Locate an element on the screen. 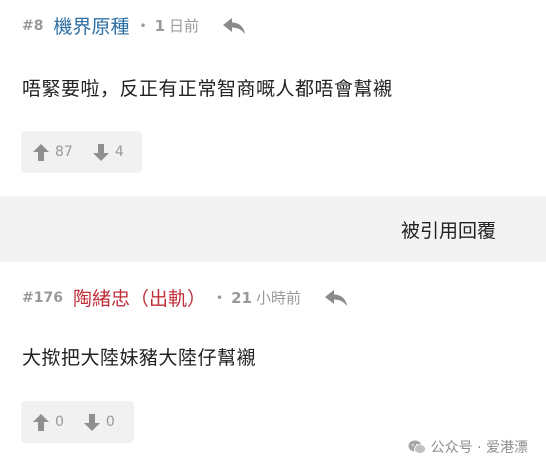 Image resolution: width=546 pixels, height=469 pixels. upvote-count: 87 is located at coordinates (64, 152).